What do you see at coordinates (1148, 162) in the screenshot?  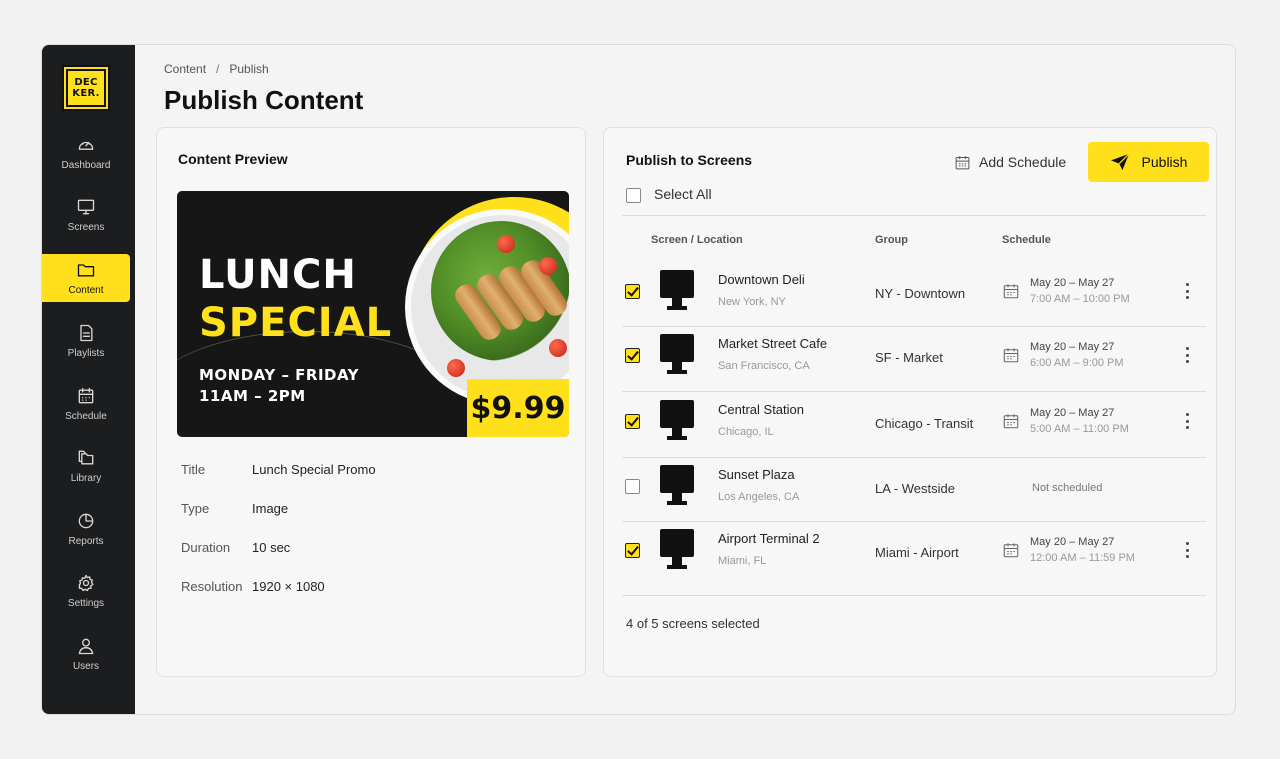 I see `publish-button: Publish` at bounding box center [1148, 162].